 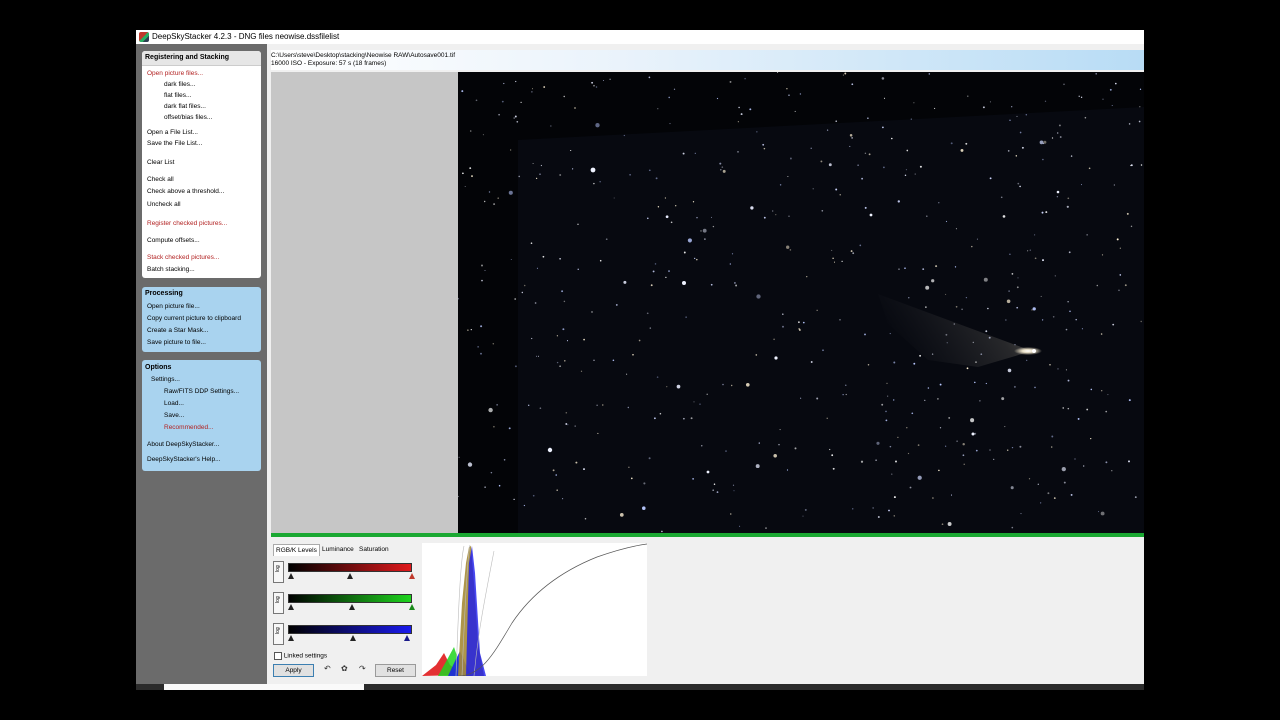 I want to click on transfer-curve, so click(x=552, y=610).